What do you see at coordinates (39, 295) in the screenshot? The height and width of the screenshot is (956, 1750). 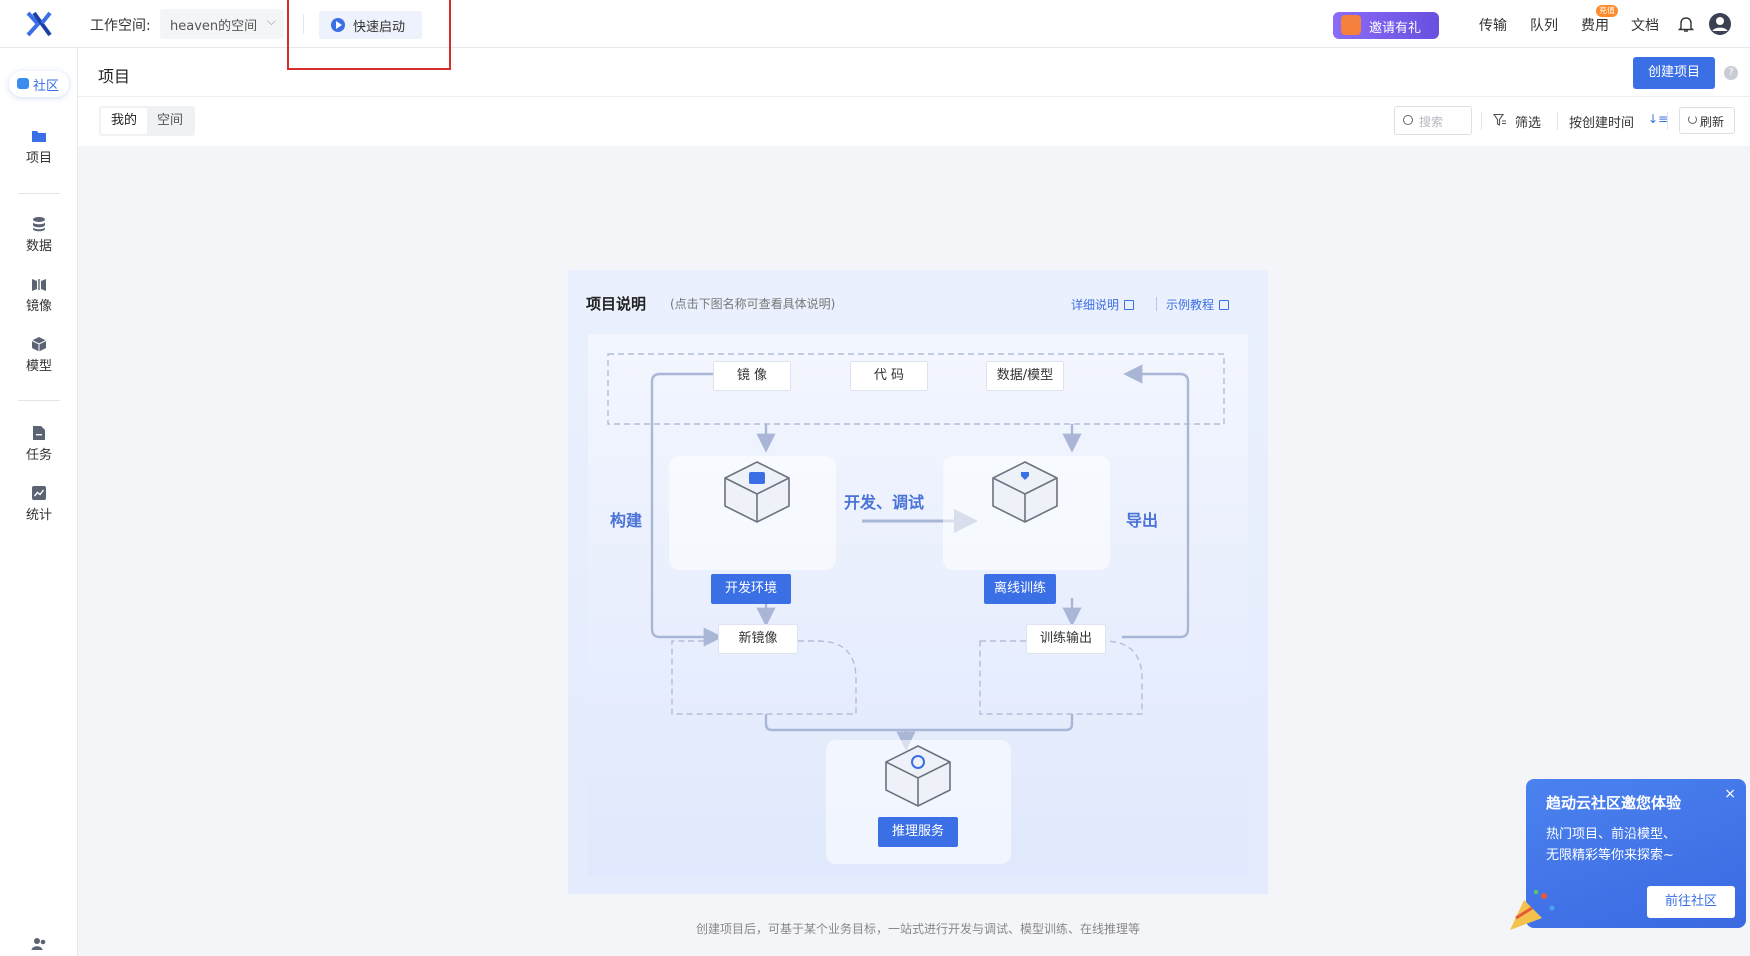 I see `sidebar-item-mirror: 镜像` at bounding box center [39, 295].